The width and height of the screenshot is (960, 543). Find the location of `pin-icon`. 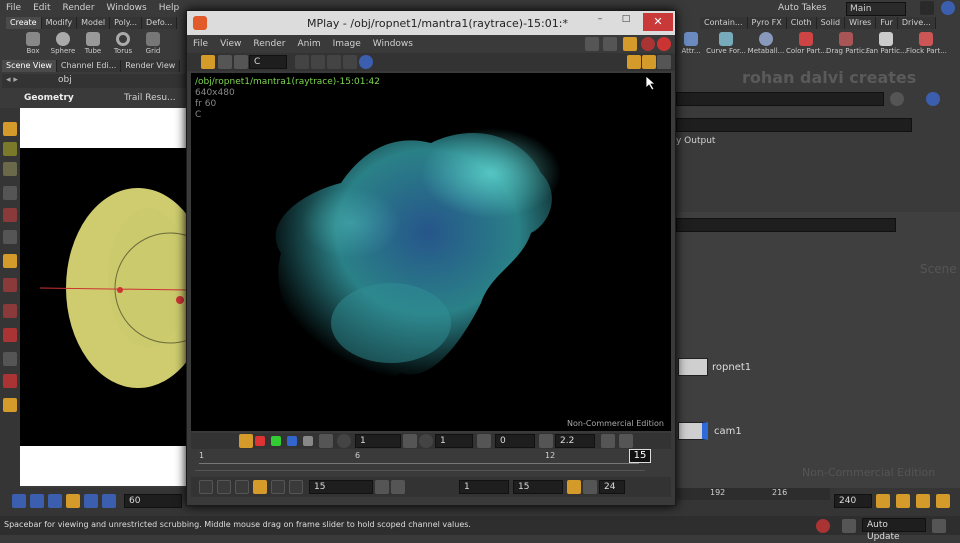

pin-icon is located at coordinates (592, 44).